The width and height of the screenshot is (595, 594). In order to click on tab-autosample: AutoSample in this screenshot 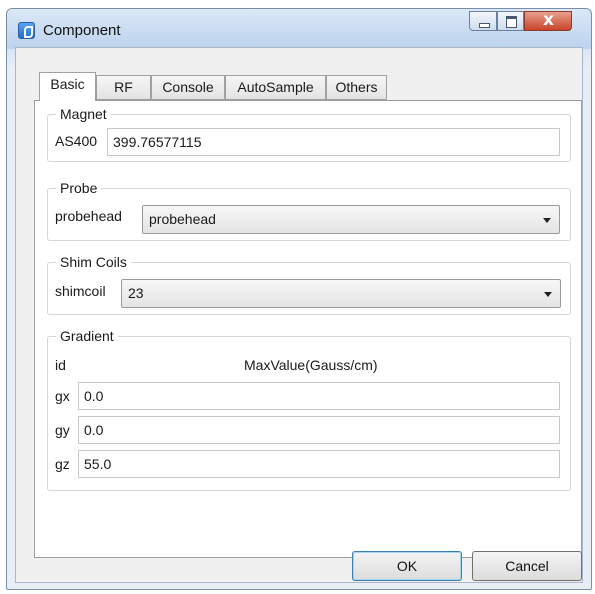, I will do `click(275, 87)`.